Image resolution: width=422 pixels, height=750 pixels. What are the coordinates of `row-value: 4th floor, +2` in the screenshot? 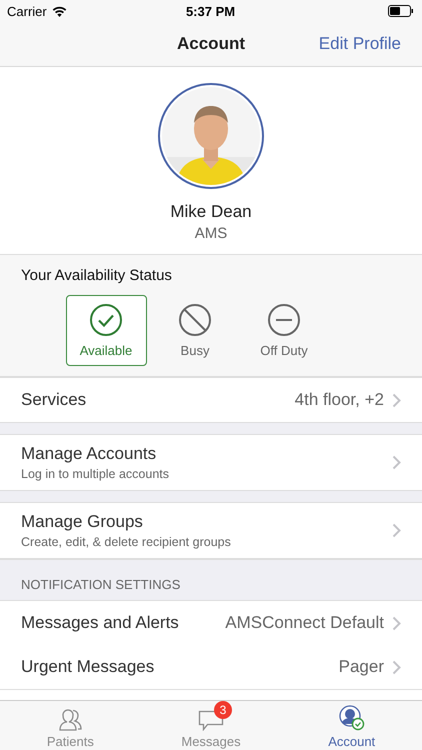 It's located at (339, 400).